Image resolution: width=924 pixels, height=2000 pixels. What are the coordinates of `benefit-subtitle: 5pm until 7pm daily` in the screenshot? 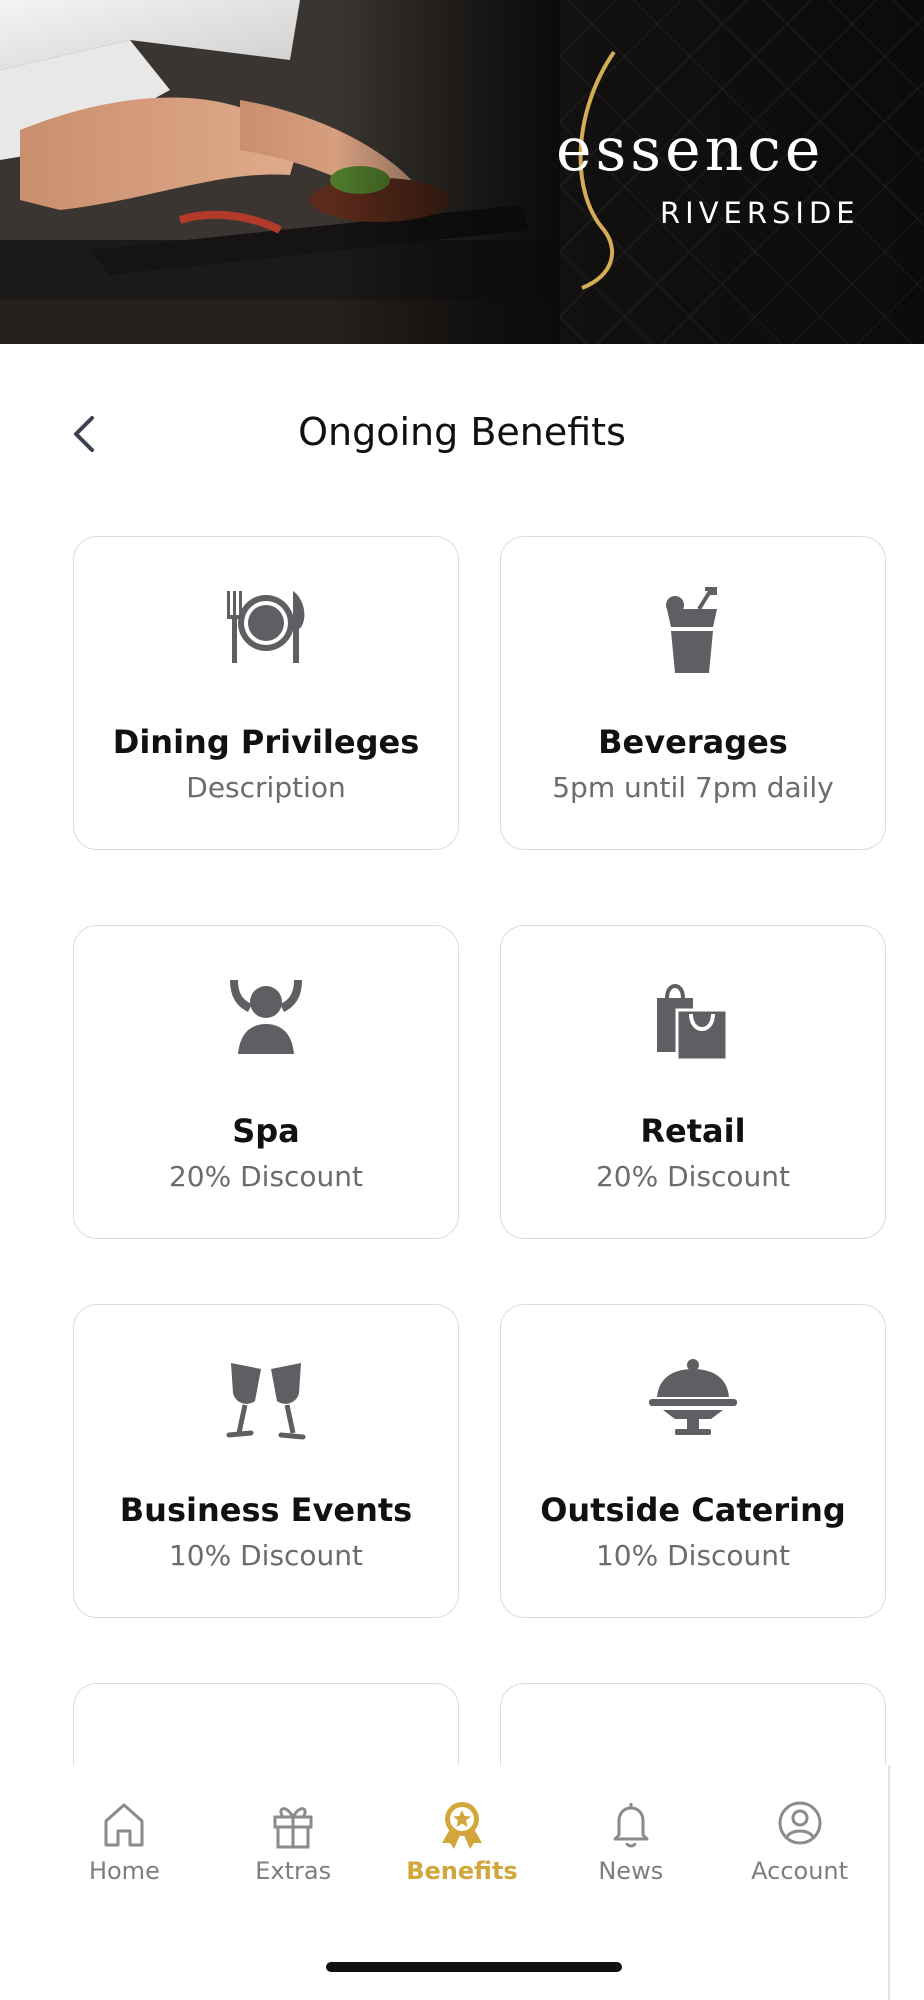 It's located at (693, 787).